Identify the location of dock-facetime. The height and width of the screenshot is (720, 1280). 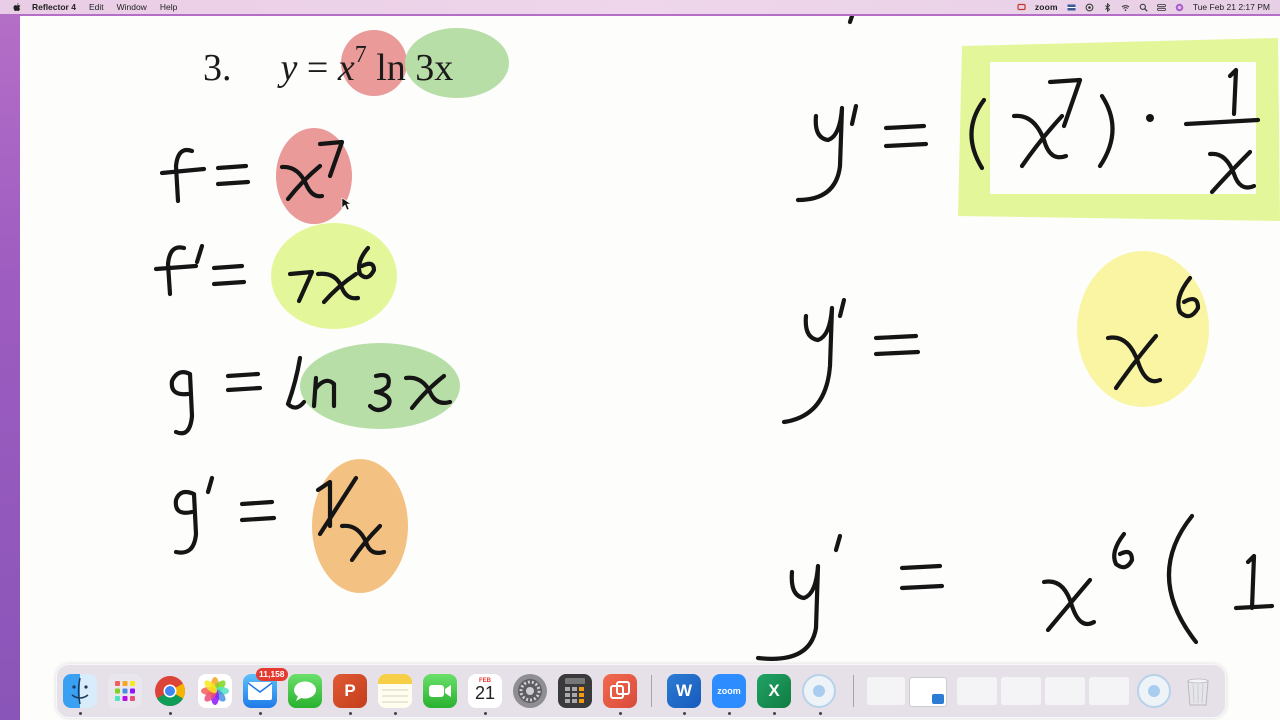
(440, 691).